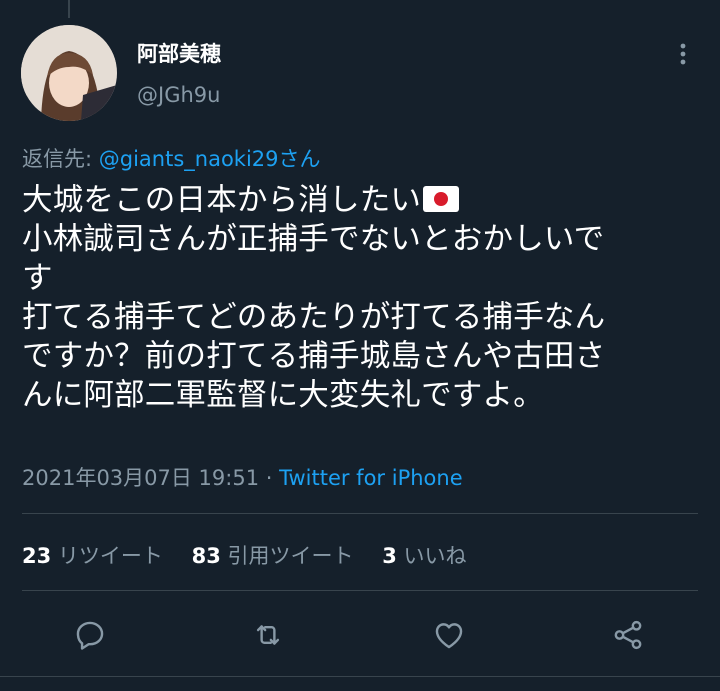 Image resolution: width=720 pixels, height=691 pixels. Describe the element at coordinates (107, 556) in the screenshot. I see `retweets-label: リツイート` at that location.